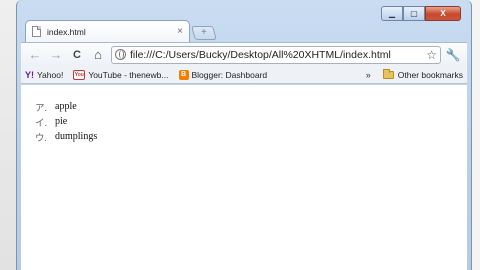 This screenshot has width=480, height=270. What do you see at coordinates (66, 31) in the screenshot?
I see `tab-title: index.html` at bounding box center [66, 31].